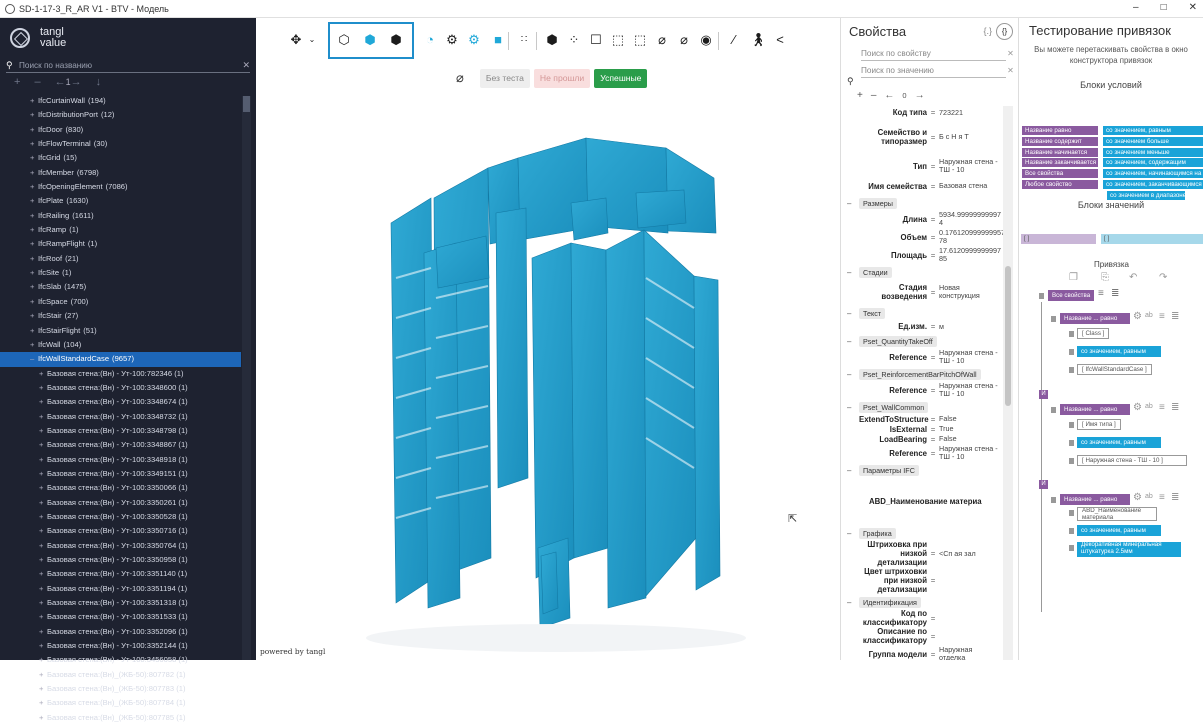 The image size is (1203, 725). What do you see at coordinates (120, 388) in the screenshot?
I see `tree-child-item: + Базовая стена:(Вн) - Ут-100:3348600 (1)` at bounding box center [120, 388].